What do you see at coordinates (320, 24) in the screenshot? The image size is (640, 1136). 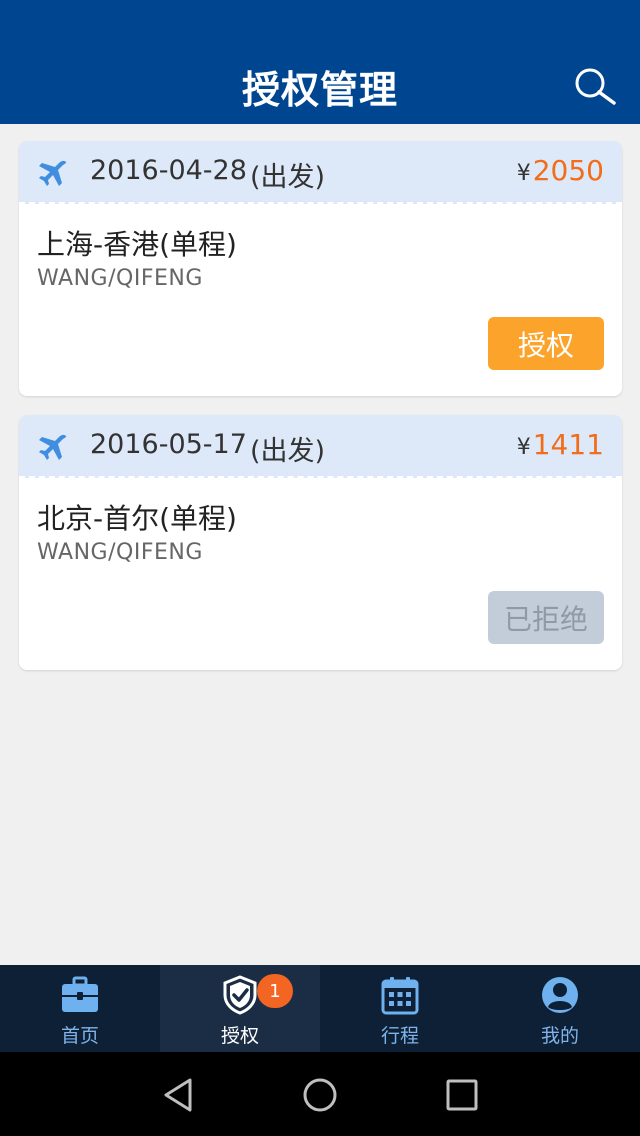 I see `status-bar` at bounding box center [320, 24].